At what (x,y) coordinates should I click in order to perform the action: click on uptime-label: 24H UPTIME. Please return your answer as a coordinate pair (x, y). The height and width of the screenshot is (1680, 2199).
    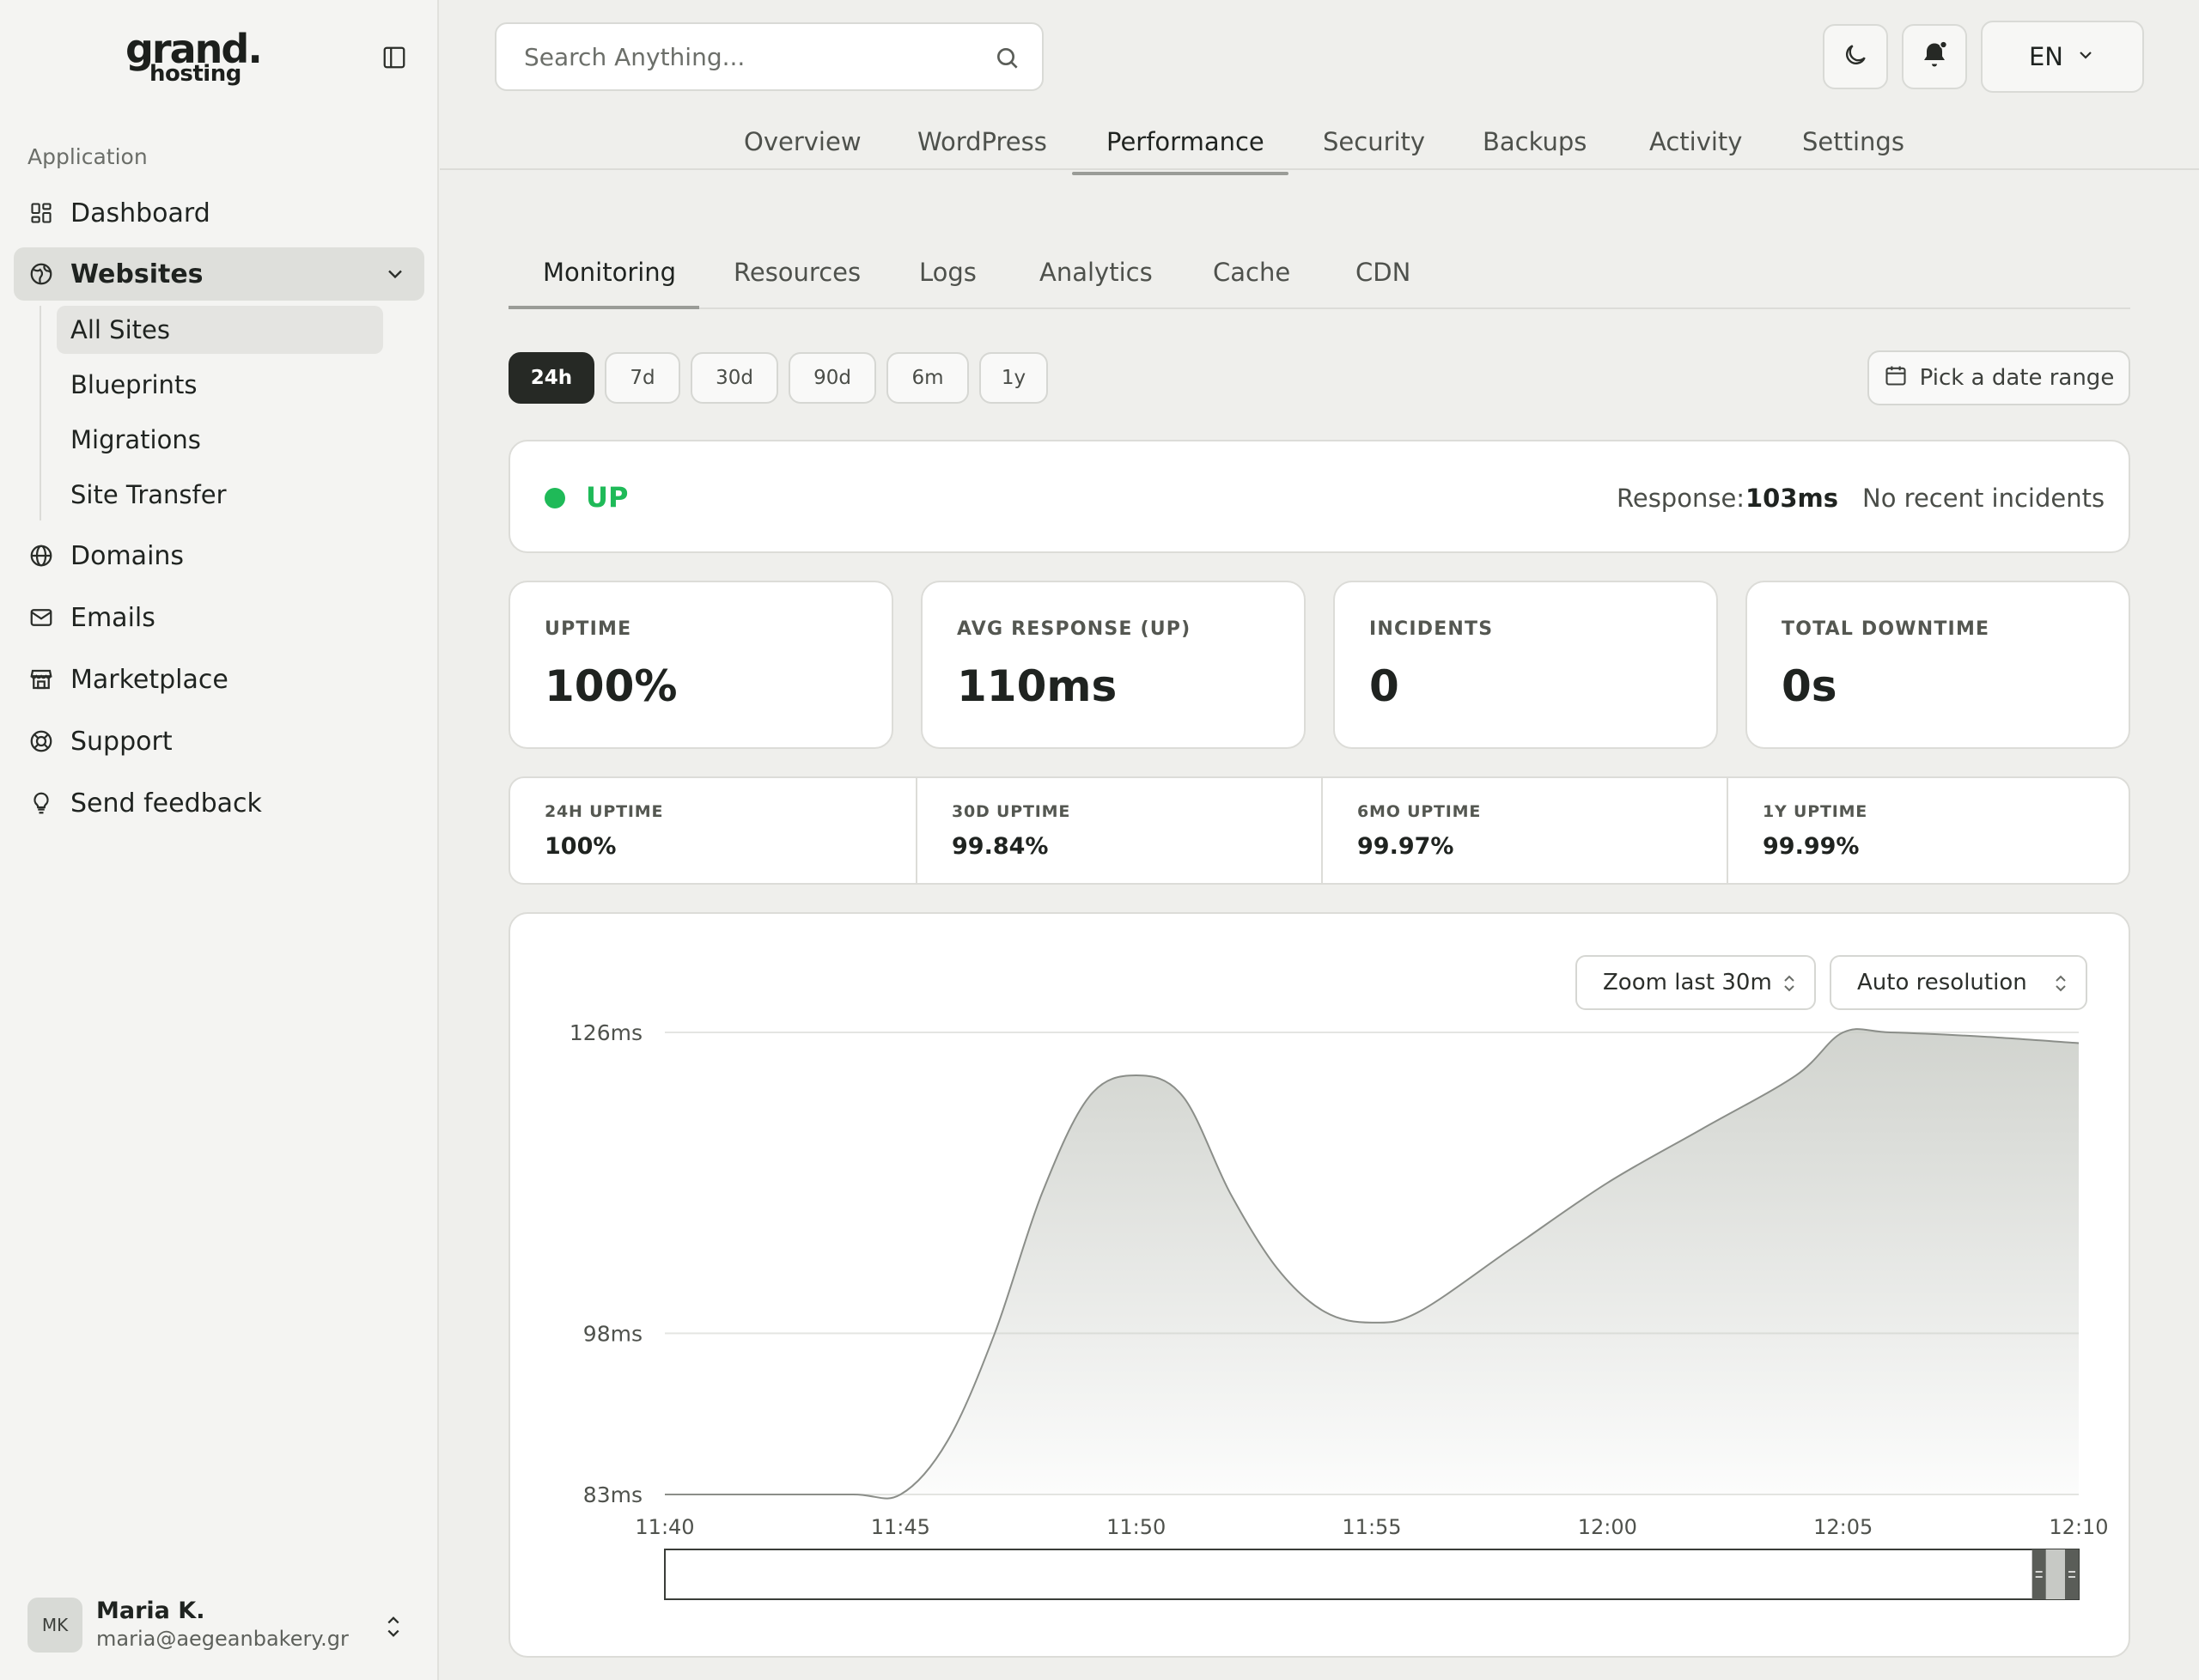
    Looking at the image, I should click on (604, 812).